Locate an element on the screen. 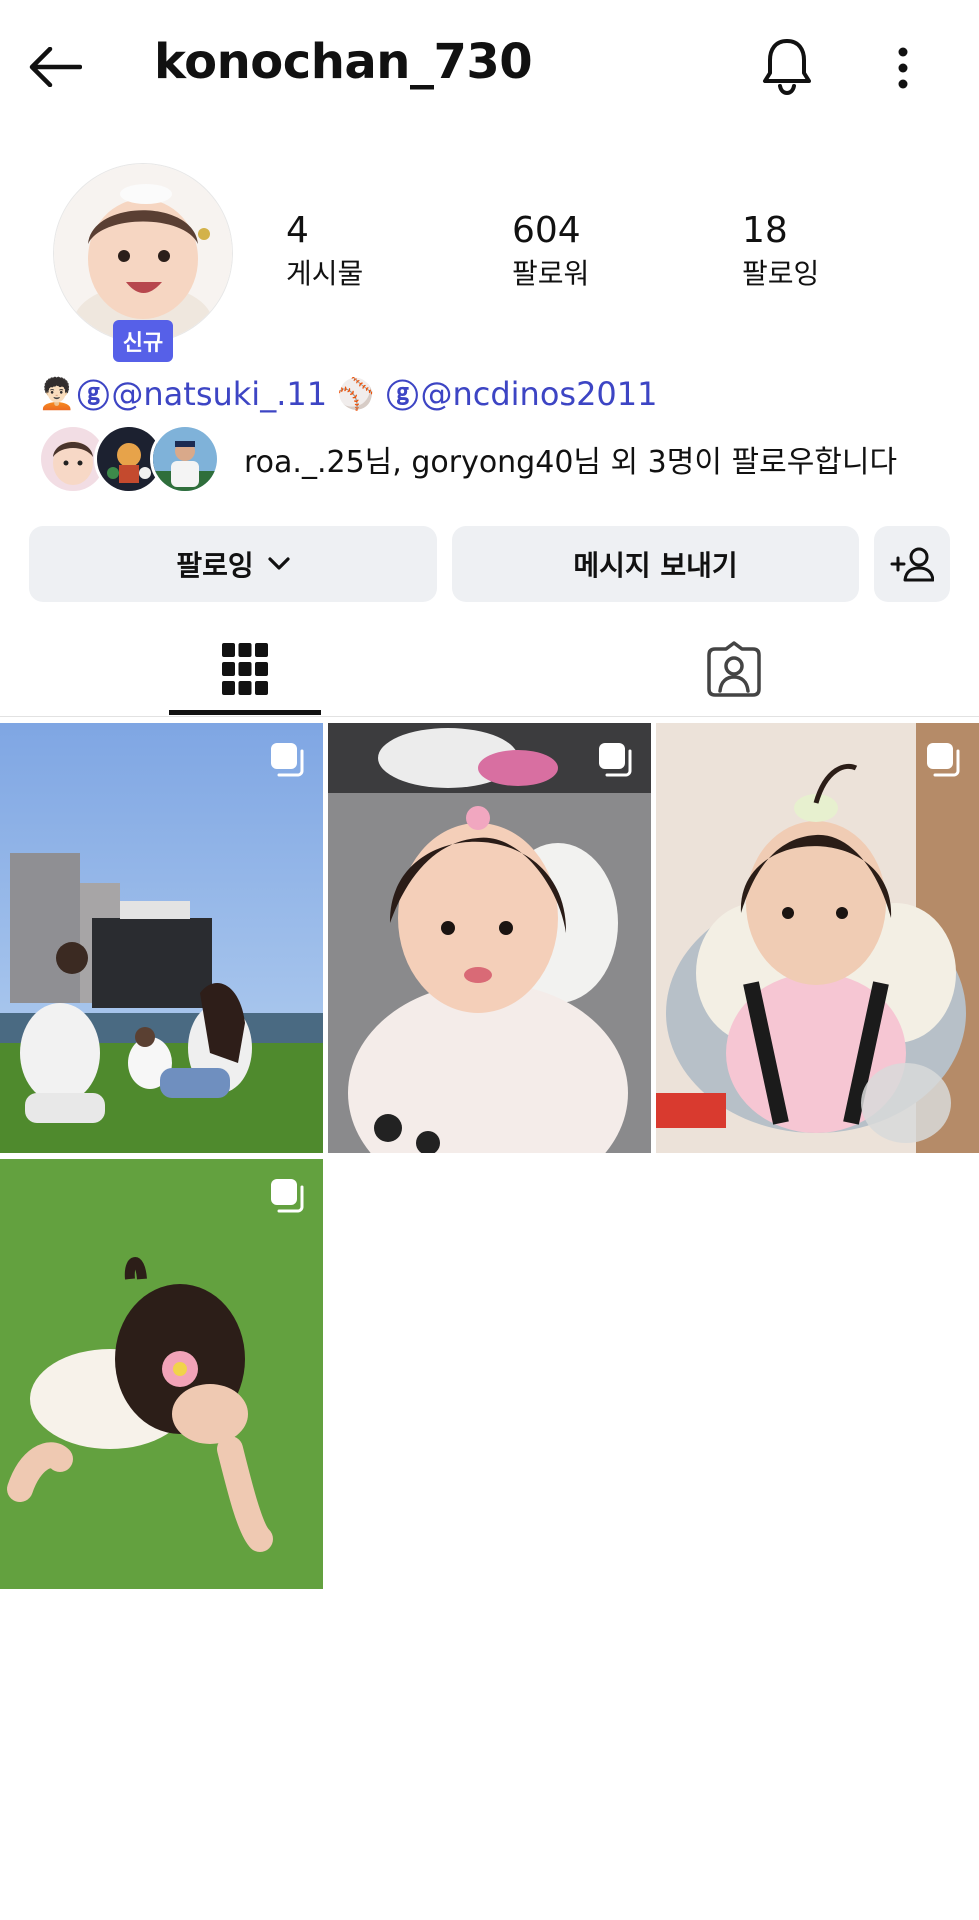 This screenshot has width=979, height=1920. following-count: 18 is located at coordinates (765, 230).